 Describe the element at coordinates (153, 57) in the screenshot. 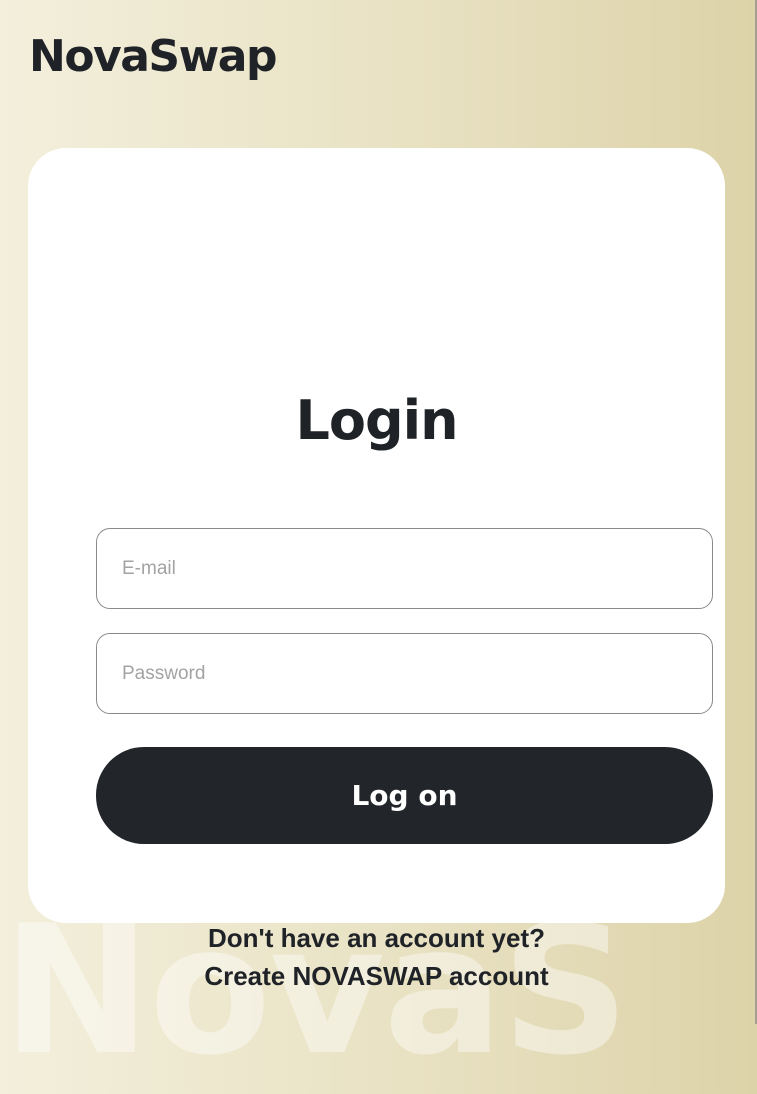

I see `brand-logo: NovaSwap` at that location.